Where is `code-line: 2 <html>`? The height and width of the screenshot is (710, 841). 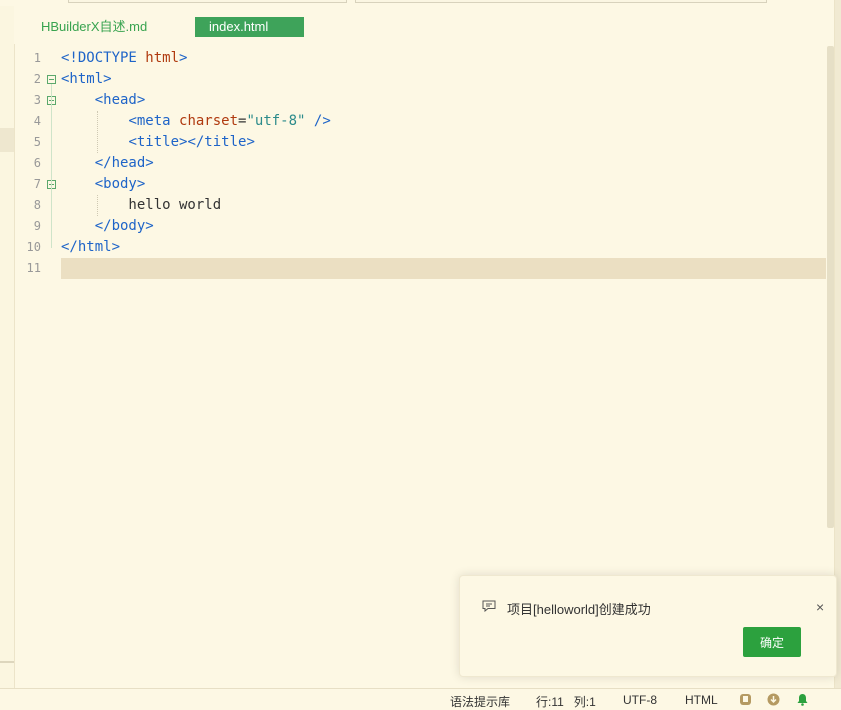 code-line: 2 <html> is located at coordinates (420, 79).